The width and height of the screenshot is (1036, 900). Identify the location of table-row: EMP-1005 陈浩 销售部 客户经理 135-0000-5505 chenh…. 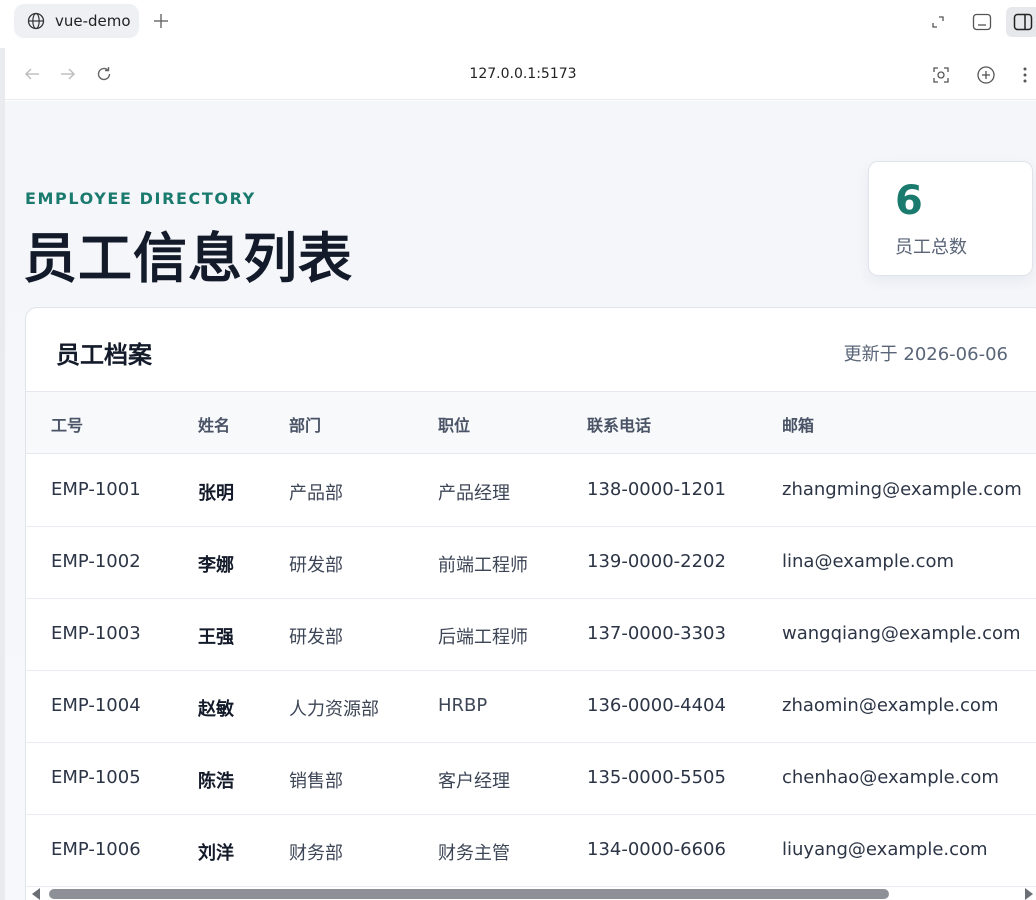
(531, 779).